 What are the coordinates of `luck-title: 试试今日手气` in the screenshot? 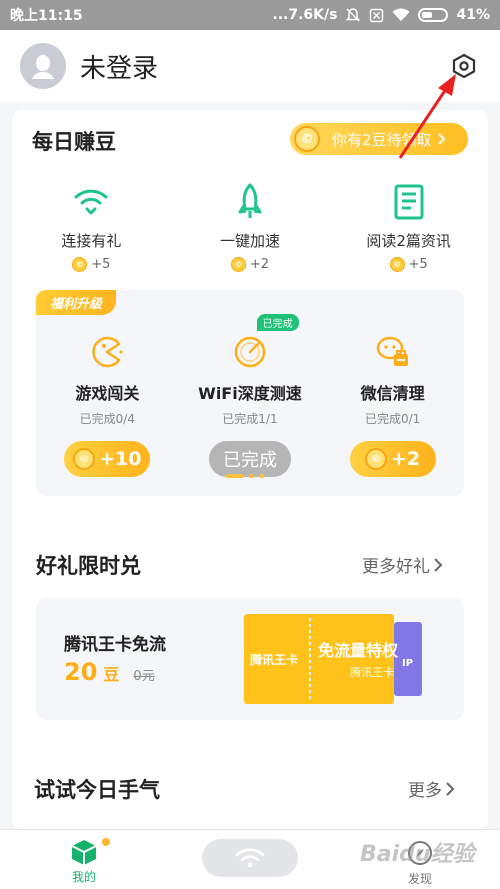 It's located at (97, 790).